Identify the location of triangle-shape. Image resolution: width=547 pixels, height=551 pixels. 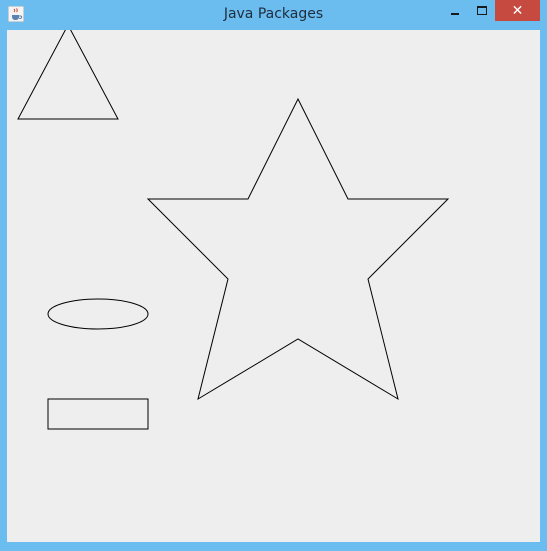
(68, 75).